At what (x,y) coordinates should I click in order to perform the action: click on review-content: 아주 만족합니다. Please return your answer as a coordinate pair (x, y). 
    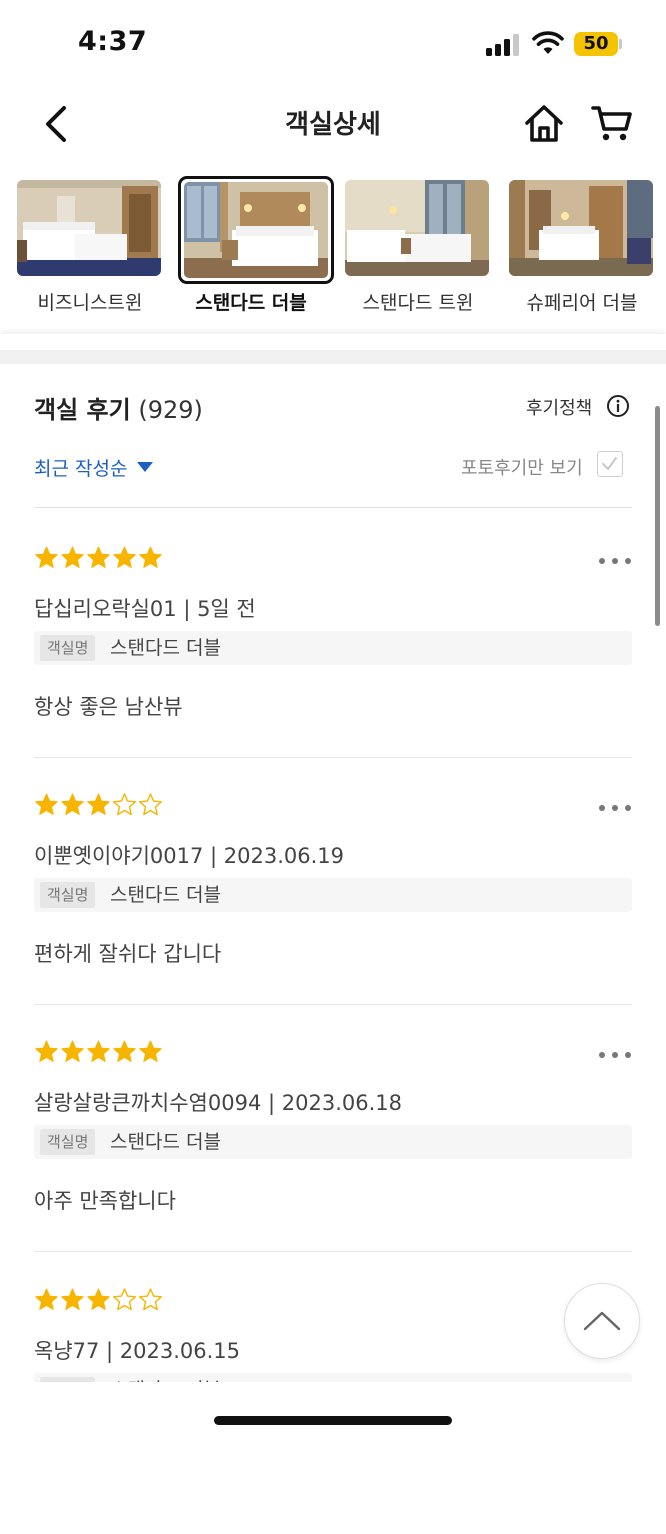
    Looking at the image, I should click on (105, 1201).